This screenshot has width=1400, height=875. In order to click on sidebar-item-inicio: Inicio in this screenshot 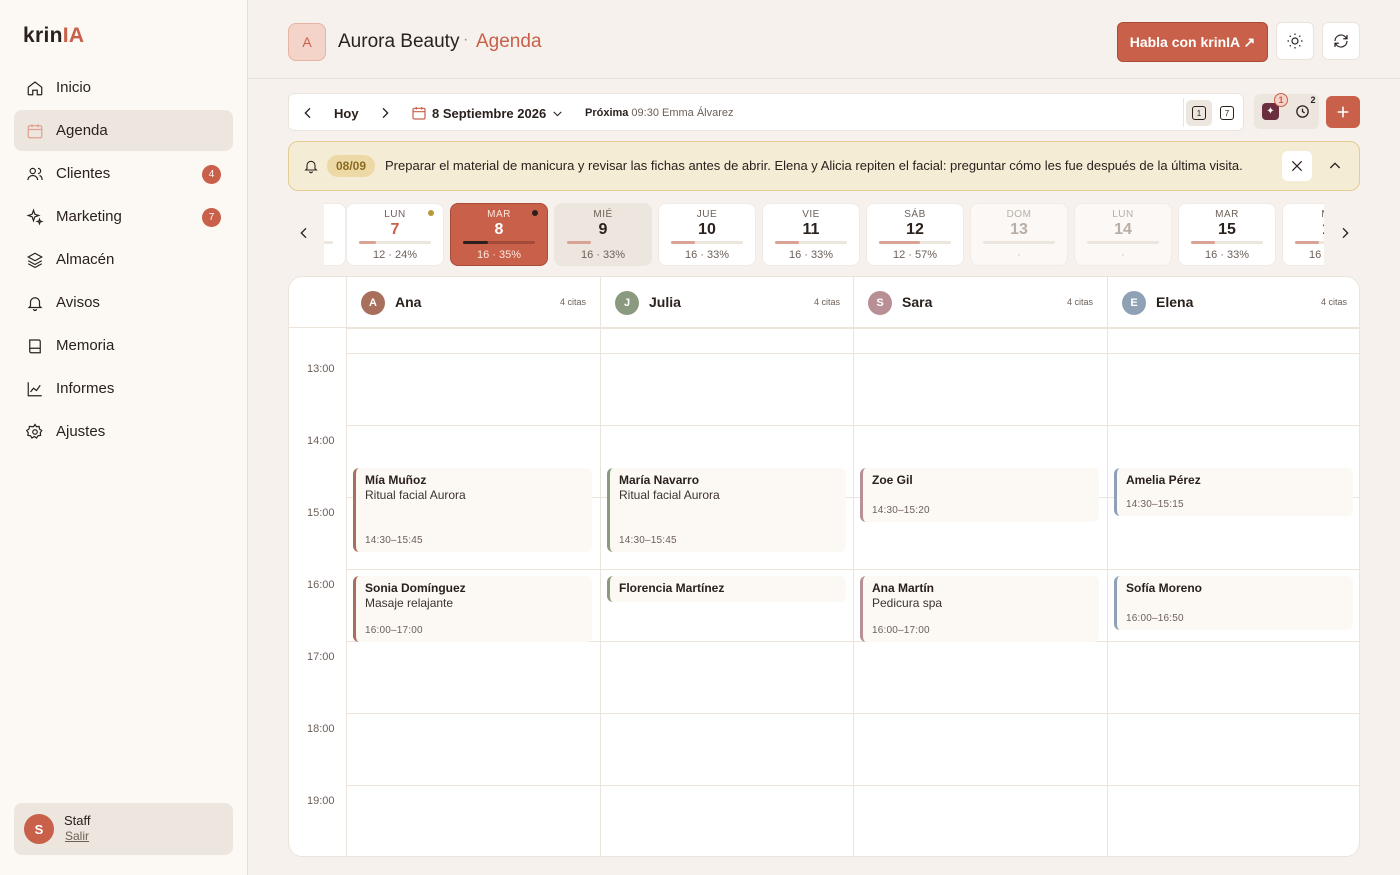, I will do `click(123, 87)`.